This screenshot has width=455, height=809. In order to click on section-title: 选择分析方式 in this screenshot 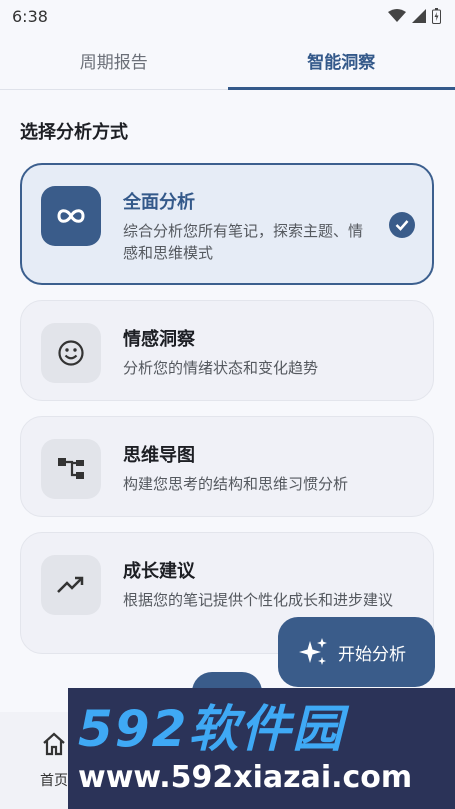, I will do `click(74, 132)`.